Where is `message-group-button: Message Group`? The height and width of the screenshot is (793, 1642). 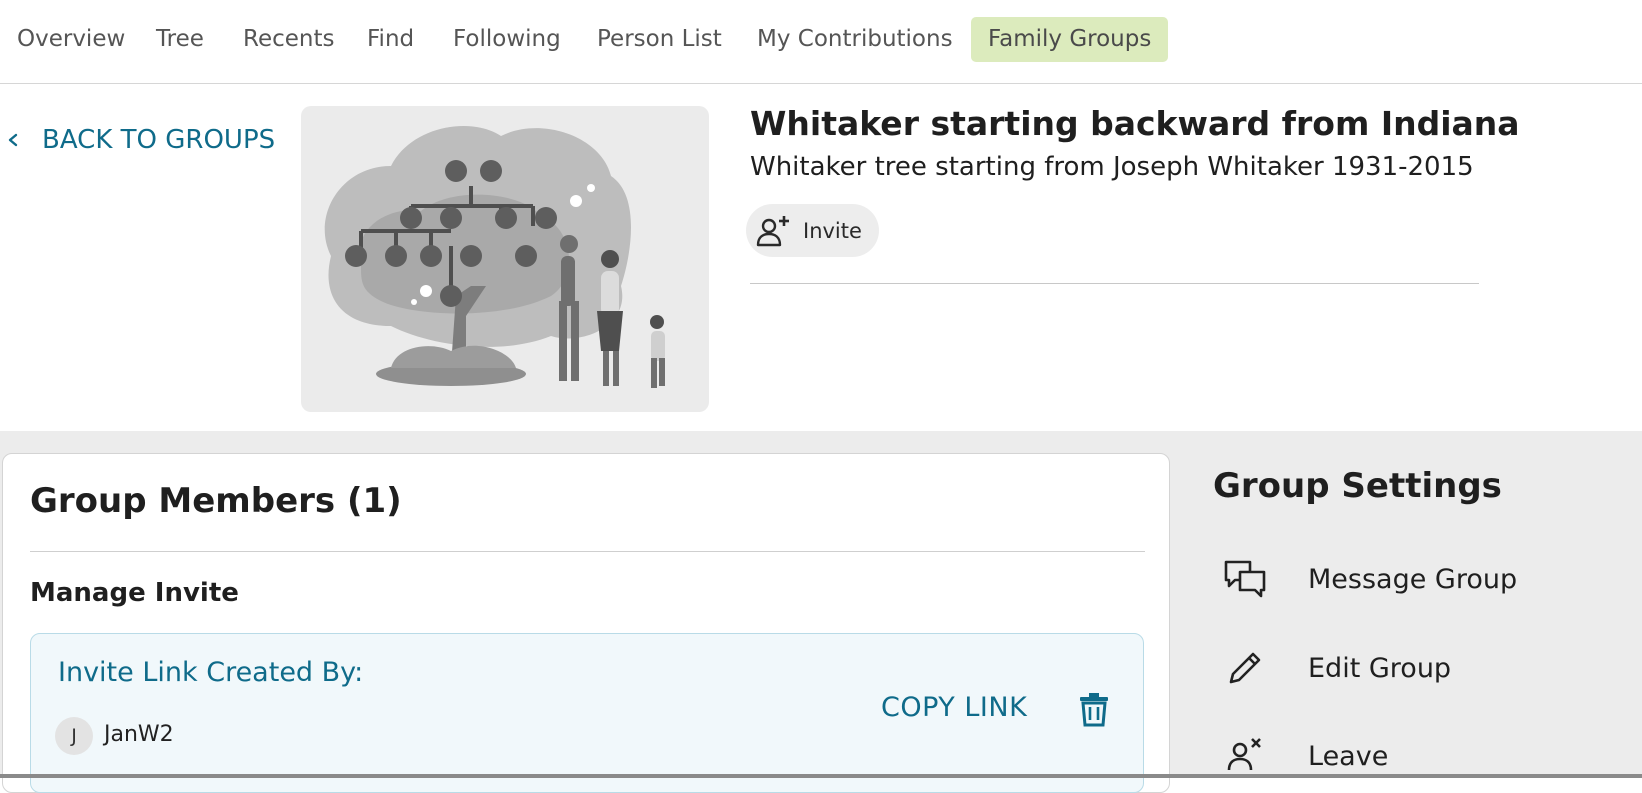
message-group-button: Message Group is located at coordinates (1368, 579).